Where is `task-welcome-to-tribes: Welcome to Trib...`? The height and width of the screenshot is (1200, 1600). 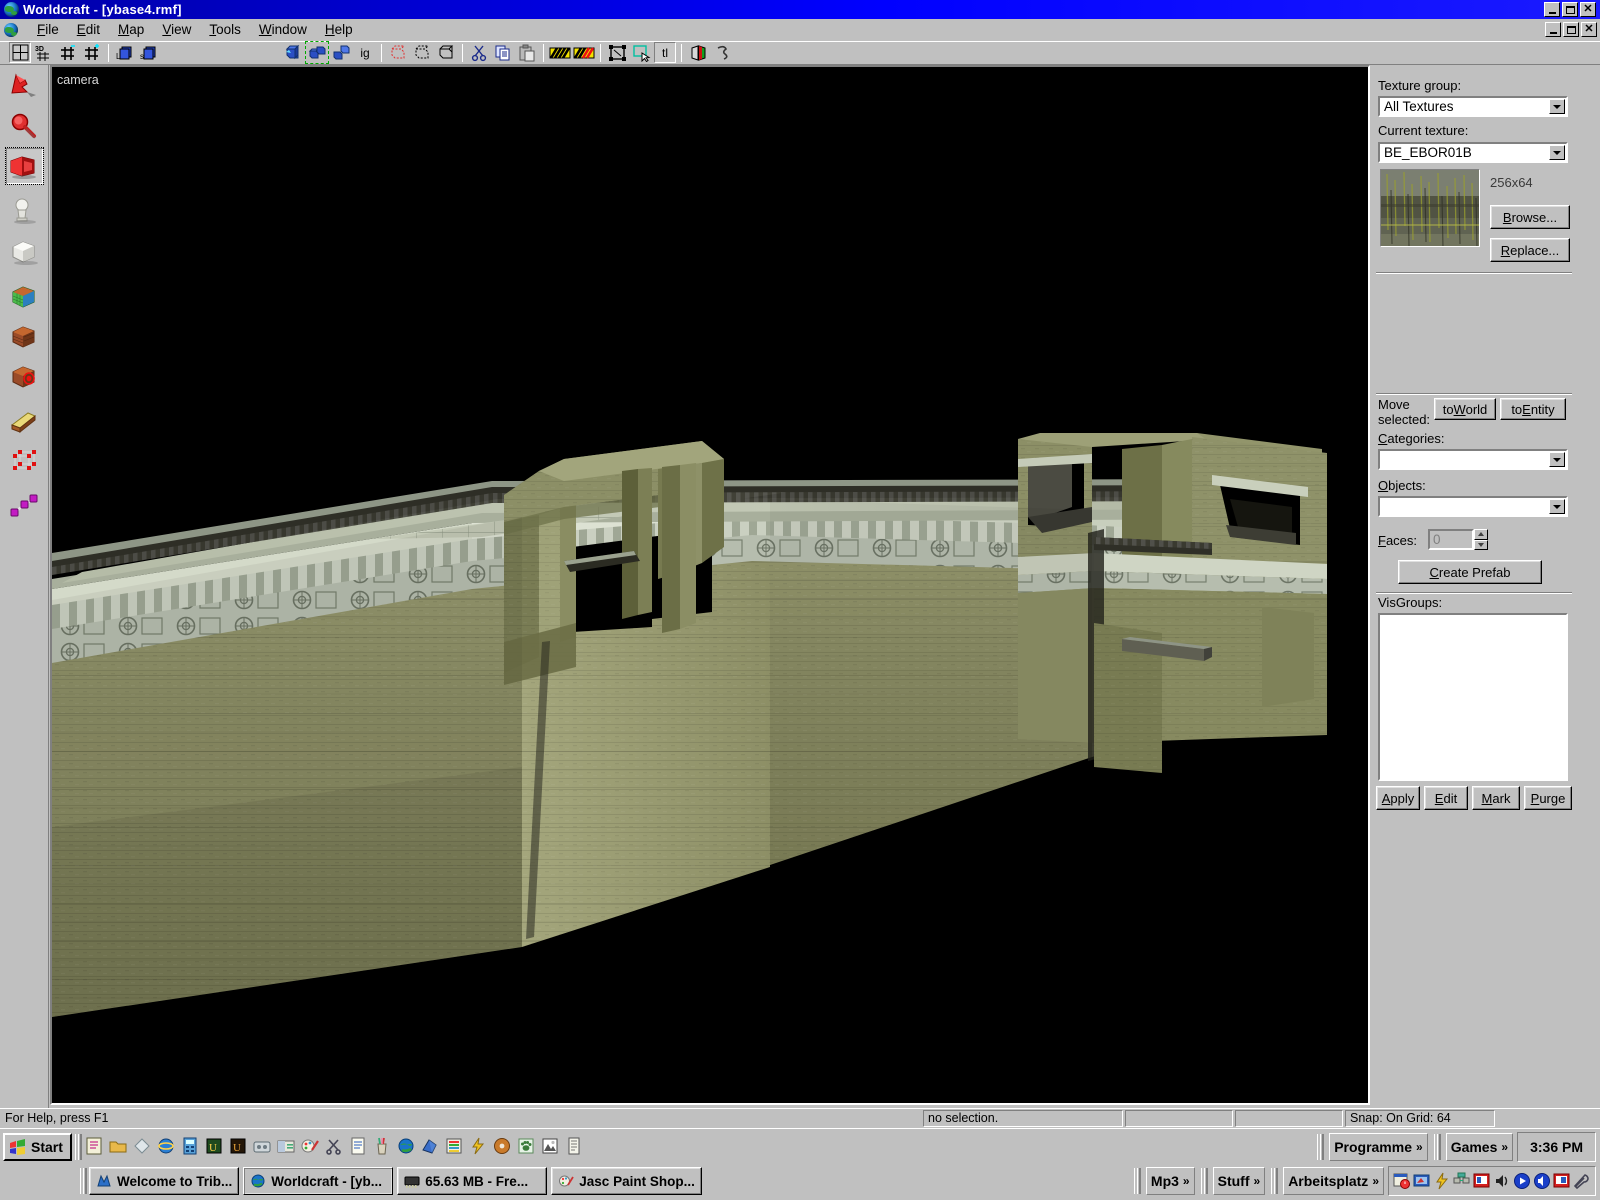 task-welcome-to-tribes: Welcome to Trib... is located at coordinates (164, 1181).